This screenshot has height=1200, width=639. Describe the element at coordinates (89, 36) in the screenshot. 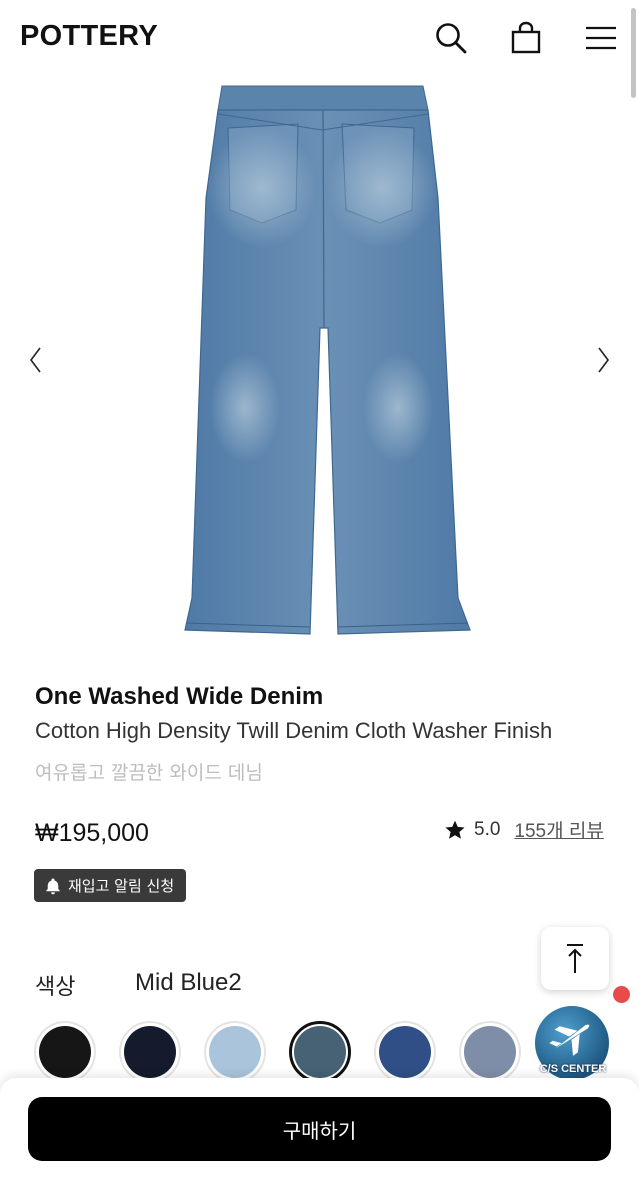

I see `logo: POTTERY` at that location.